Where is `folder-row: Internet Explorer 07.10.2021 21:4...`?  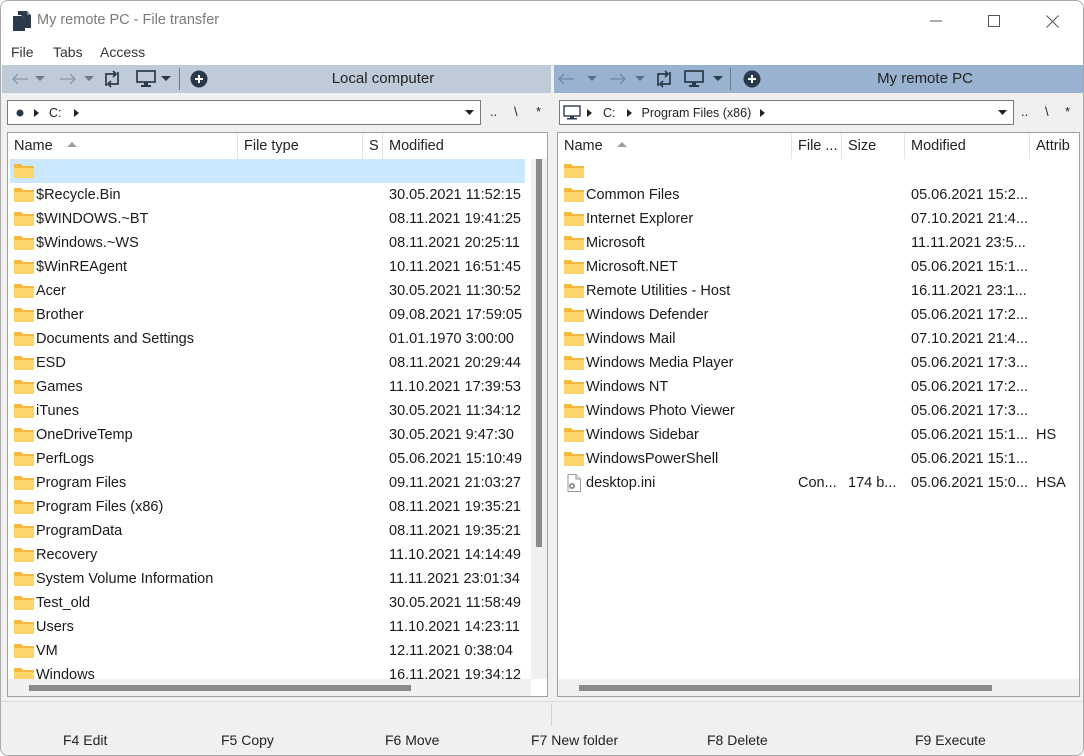 folder-row: Internet Explorer 07.10.2021 21:4... is located at coordinates (819, 219).